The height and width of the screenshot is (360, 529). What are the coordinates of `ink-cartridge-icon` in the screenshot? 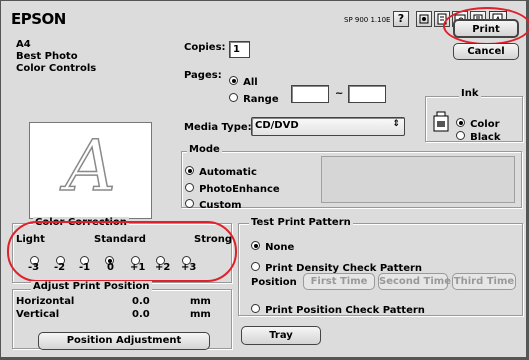 It's located at (441, 124).